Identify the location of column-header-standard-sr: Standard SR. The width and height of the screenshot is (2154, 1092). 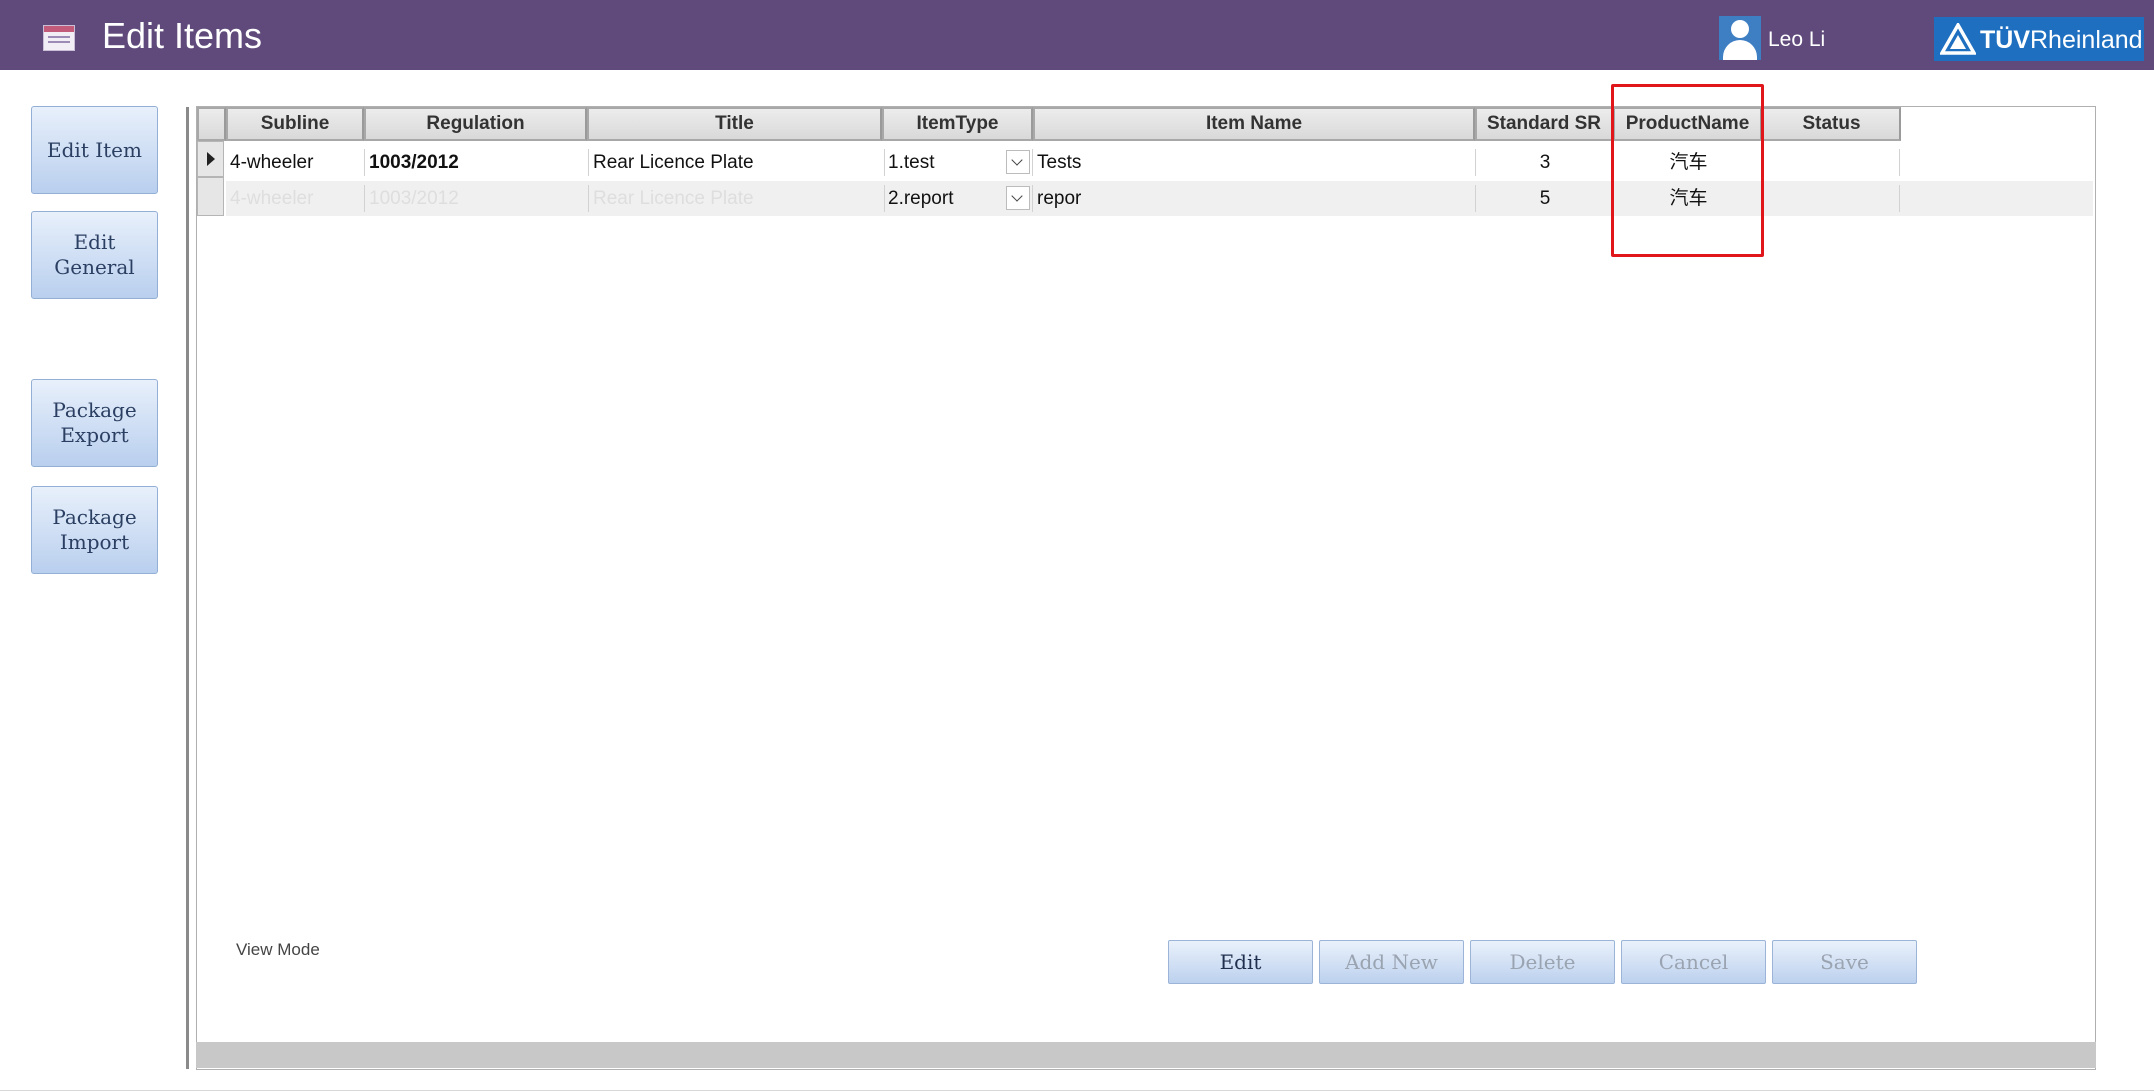
(1544, 124).